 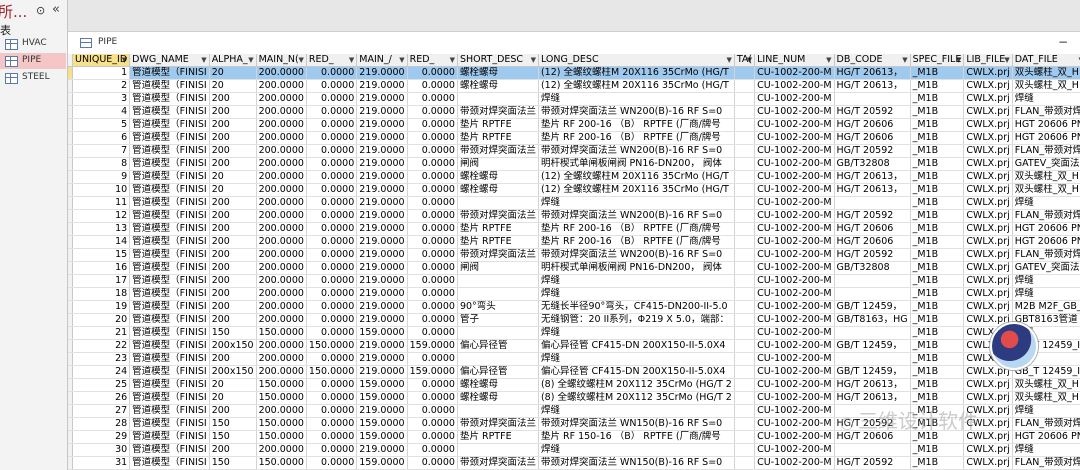 What do you see at coordinates (33, 44) in the screenshot?
I see `nav-item-hvac: HVAC` at bounding box center [33, 44].